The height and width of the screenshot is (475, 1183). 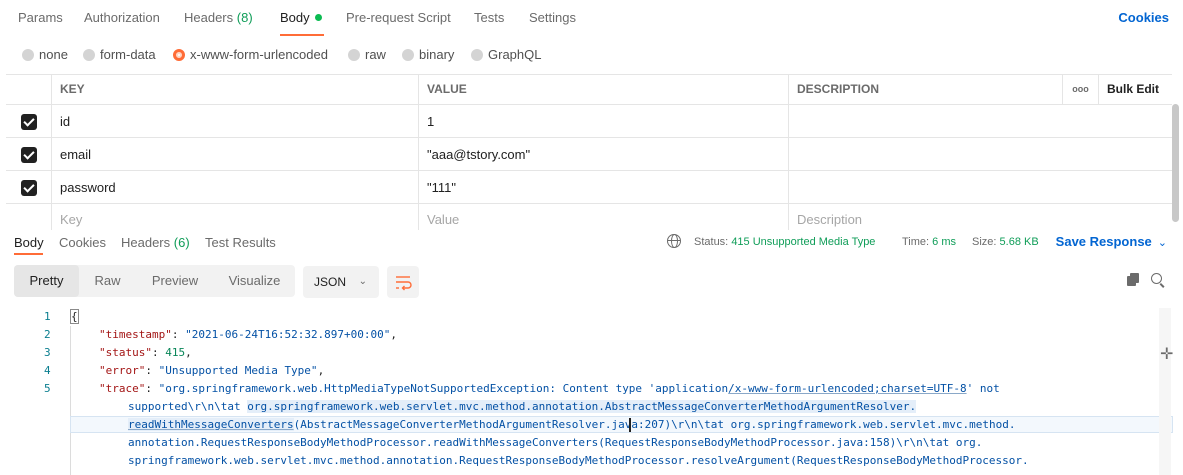 I want to click on wrap-lines-button, so click(x=403, y=282).